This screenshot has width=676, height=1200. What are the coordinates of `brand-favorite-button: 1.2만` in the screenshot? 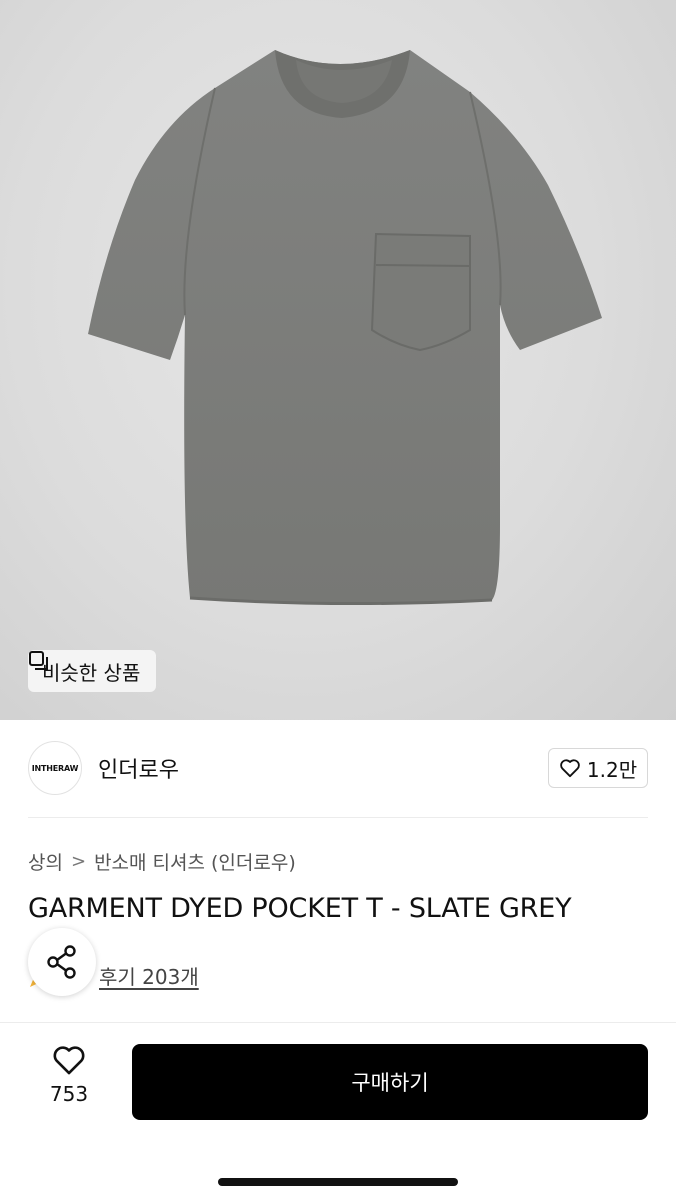 It's located at (598, 768).